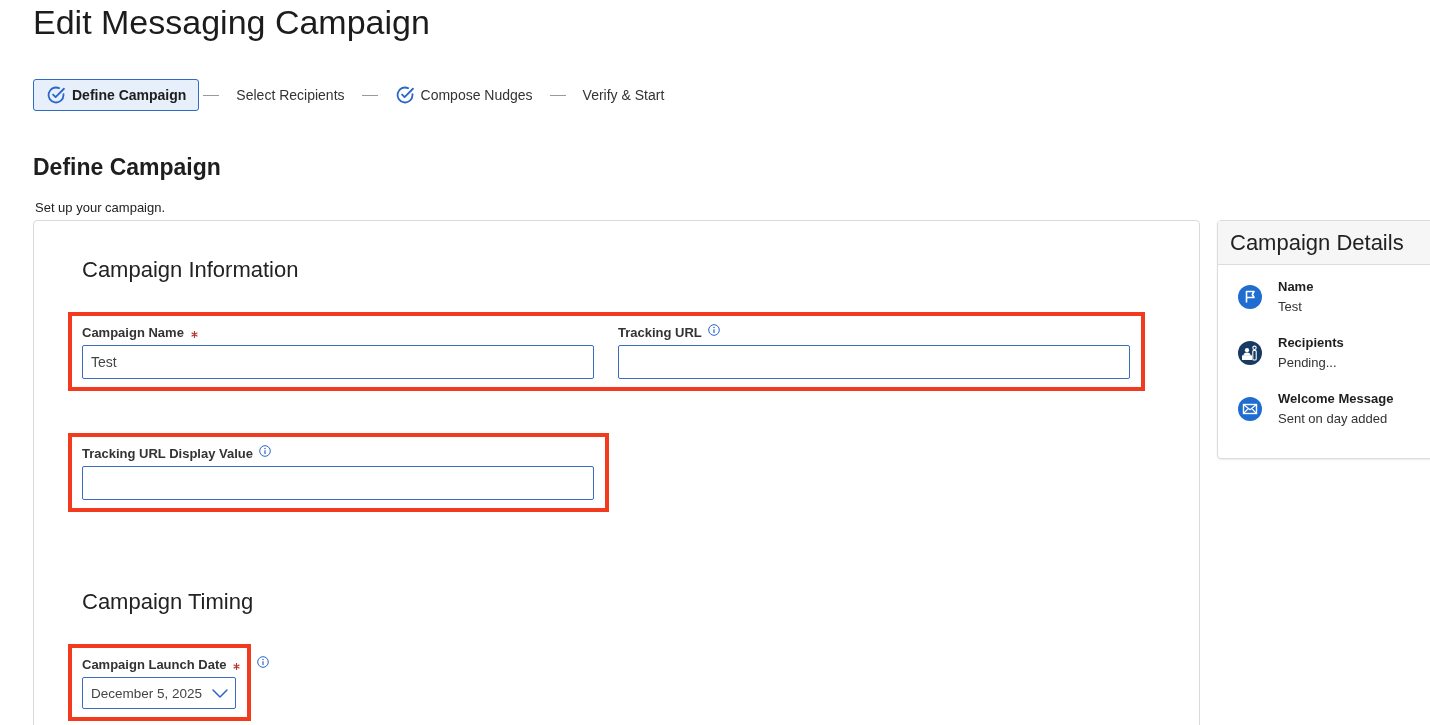 Image resolution: width=1430 pixels, height=725 pixels. What do you see at coordinates (1336, 399) in the screenshot?
I see `detail-label: Welcome Message` at bounding box center [1336, 399].